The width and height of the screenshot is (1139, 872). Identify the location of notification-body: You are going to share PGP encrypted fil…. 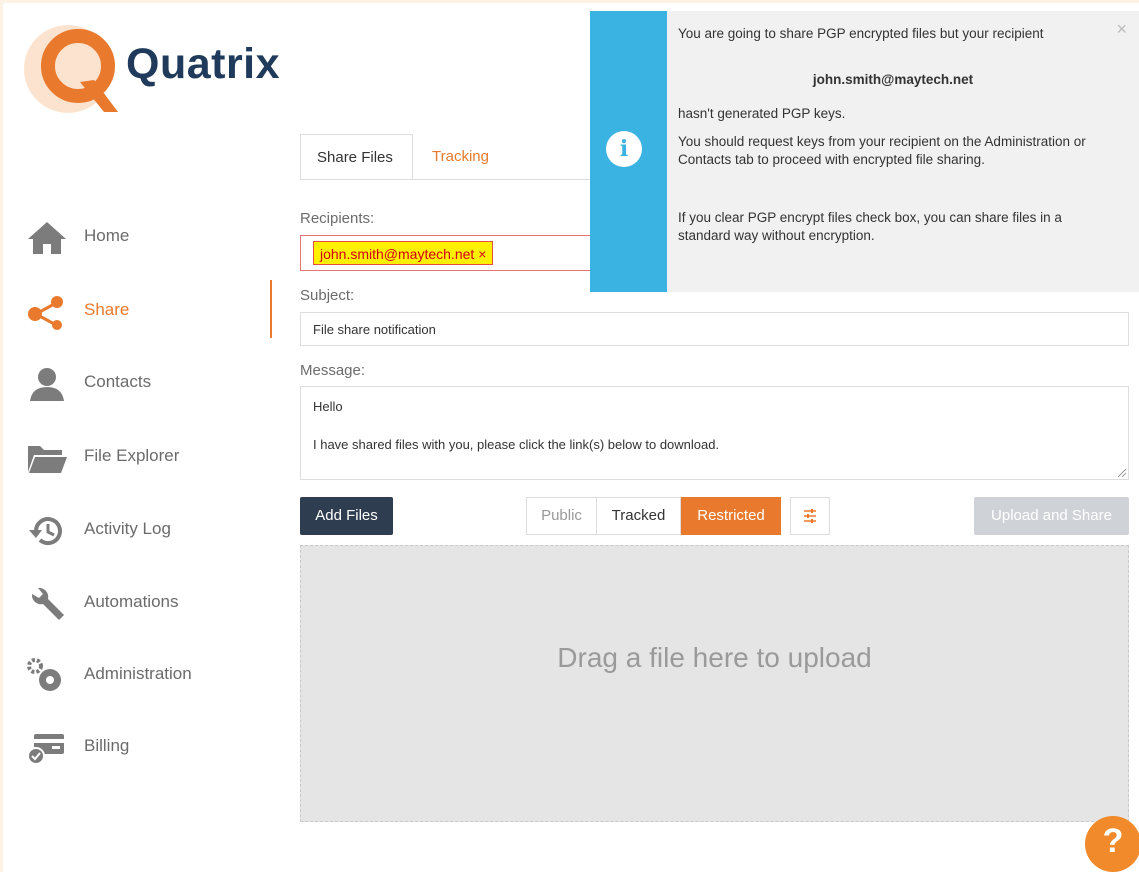
(893, 135).